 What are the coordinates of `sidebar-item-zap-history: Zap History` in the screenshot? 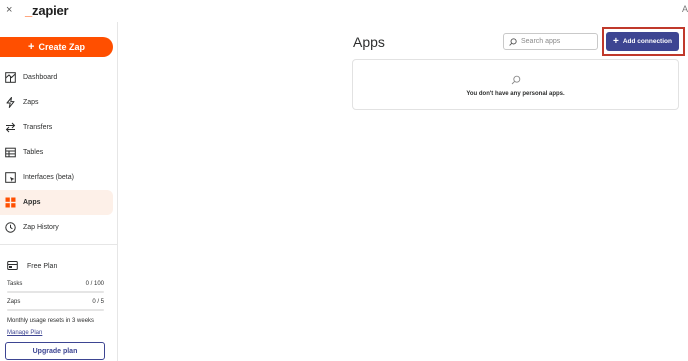 It's located at (56, 227).